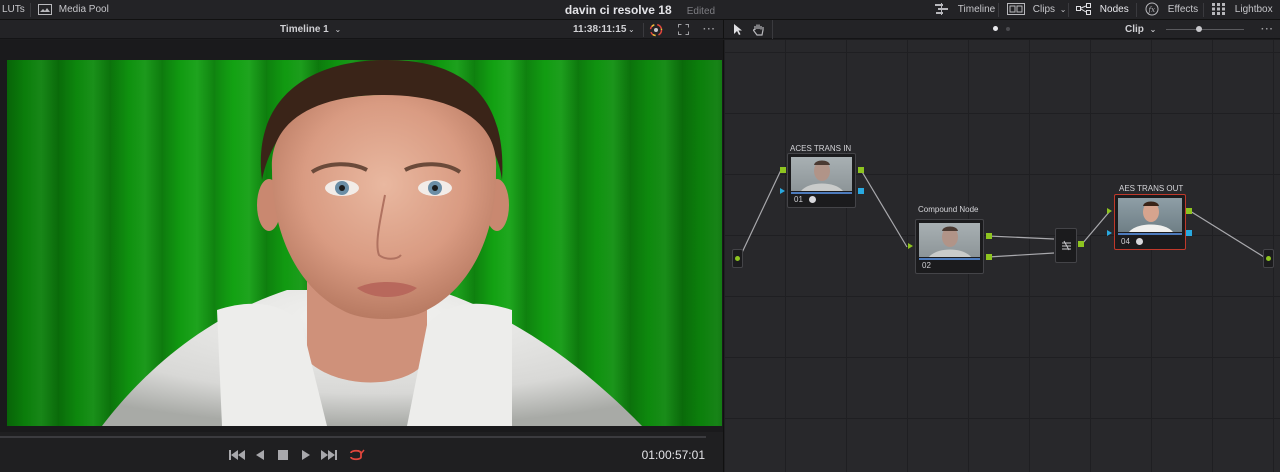 The height and width of the screenshot is (472, 1280). What do you see at coordinates (631, 29) in the screenshot?
I see `timecode-chevron-icon: ⌄` at bounding box center [631, 29].